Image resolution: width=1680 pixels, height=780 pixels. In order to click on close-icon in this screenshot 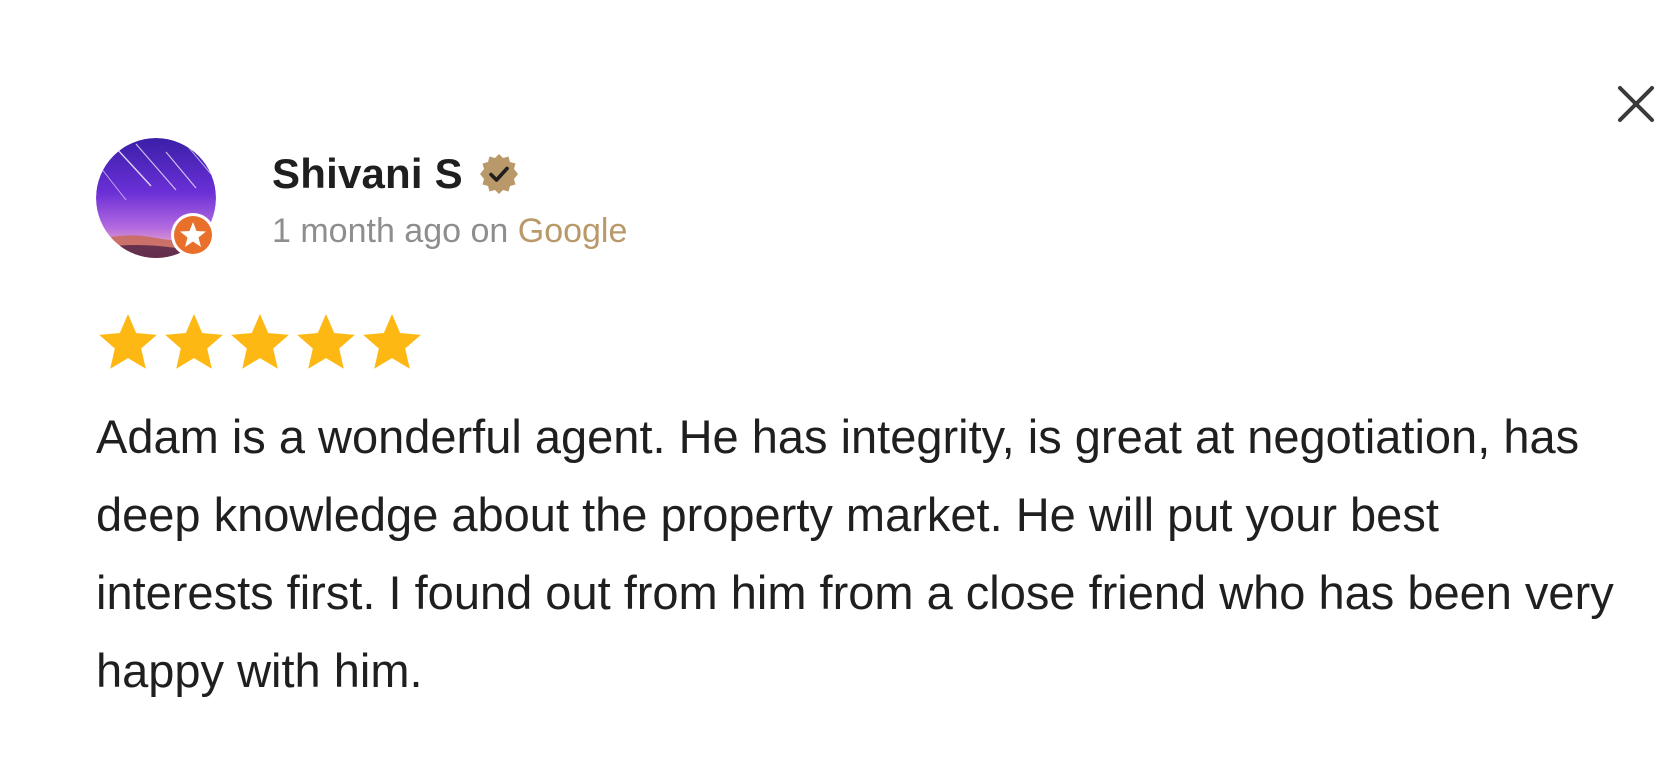, I will do `click(1636, 104)`.